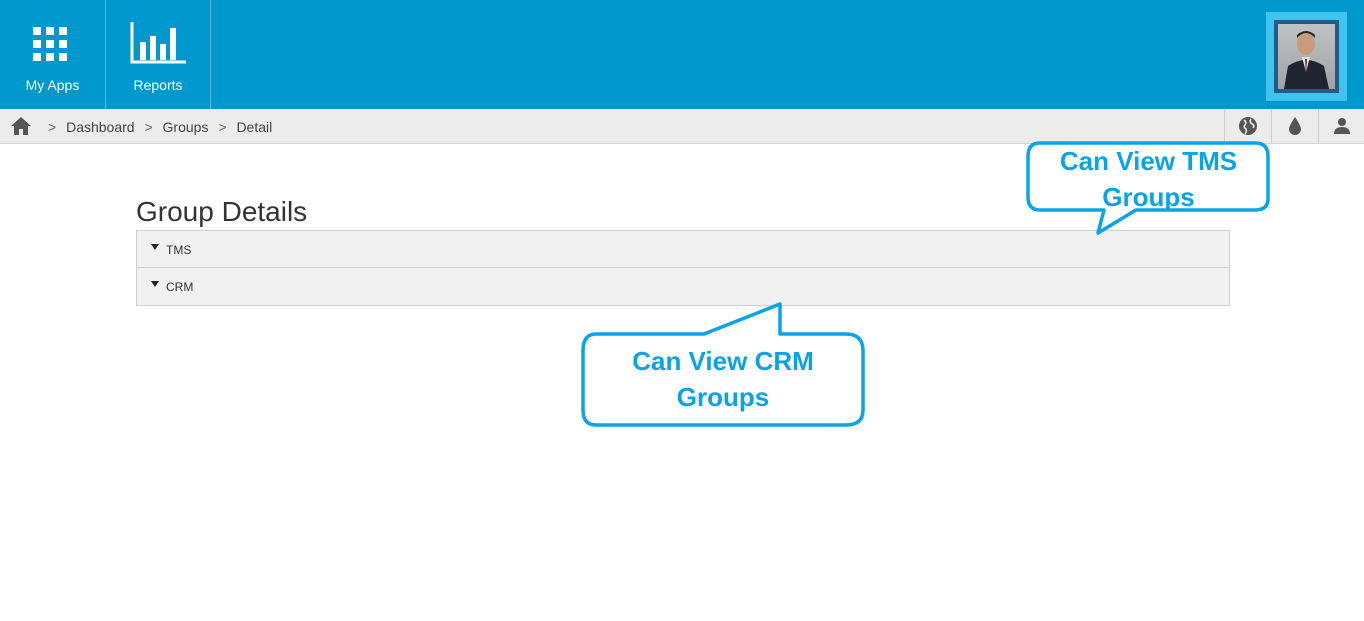 This screenshot has width=1364, height=621. I want to click on callout-tms-line2: Groups, so click(1148, 197).